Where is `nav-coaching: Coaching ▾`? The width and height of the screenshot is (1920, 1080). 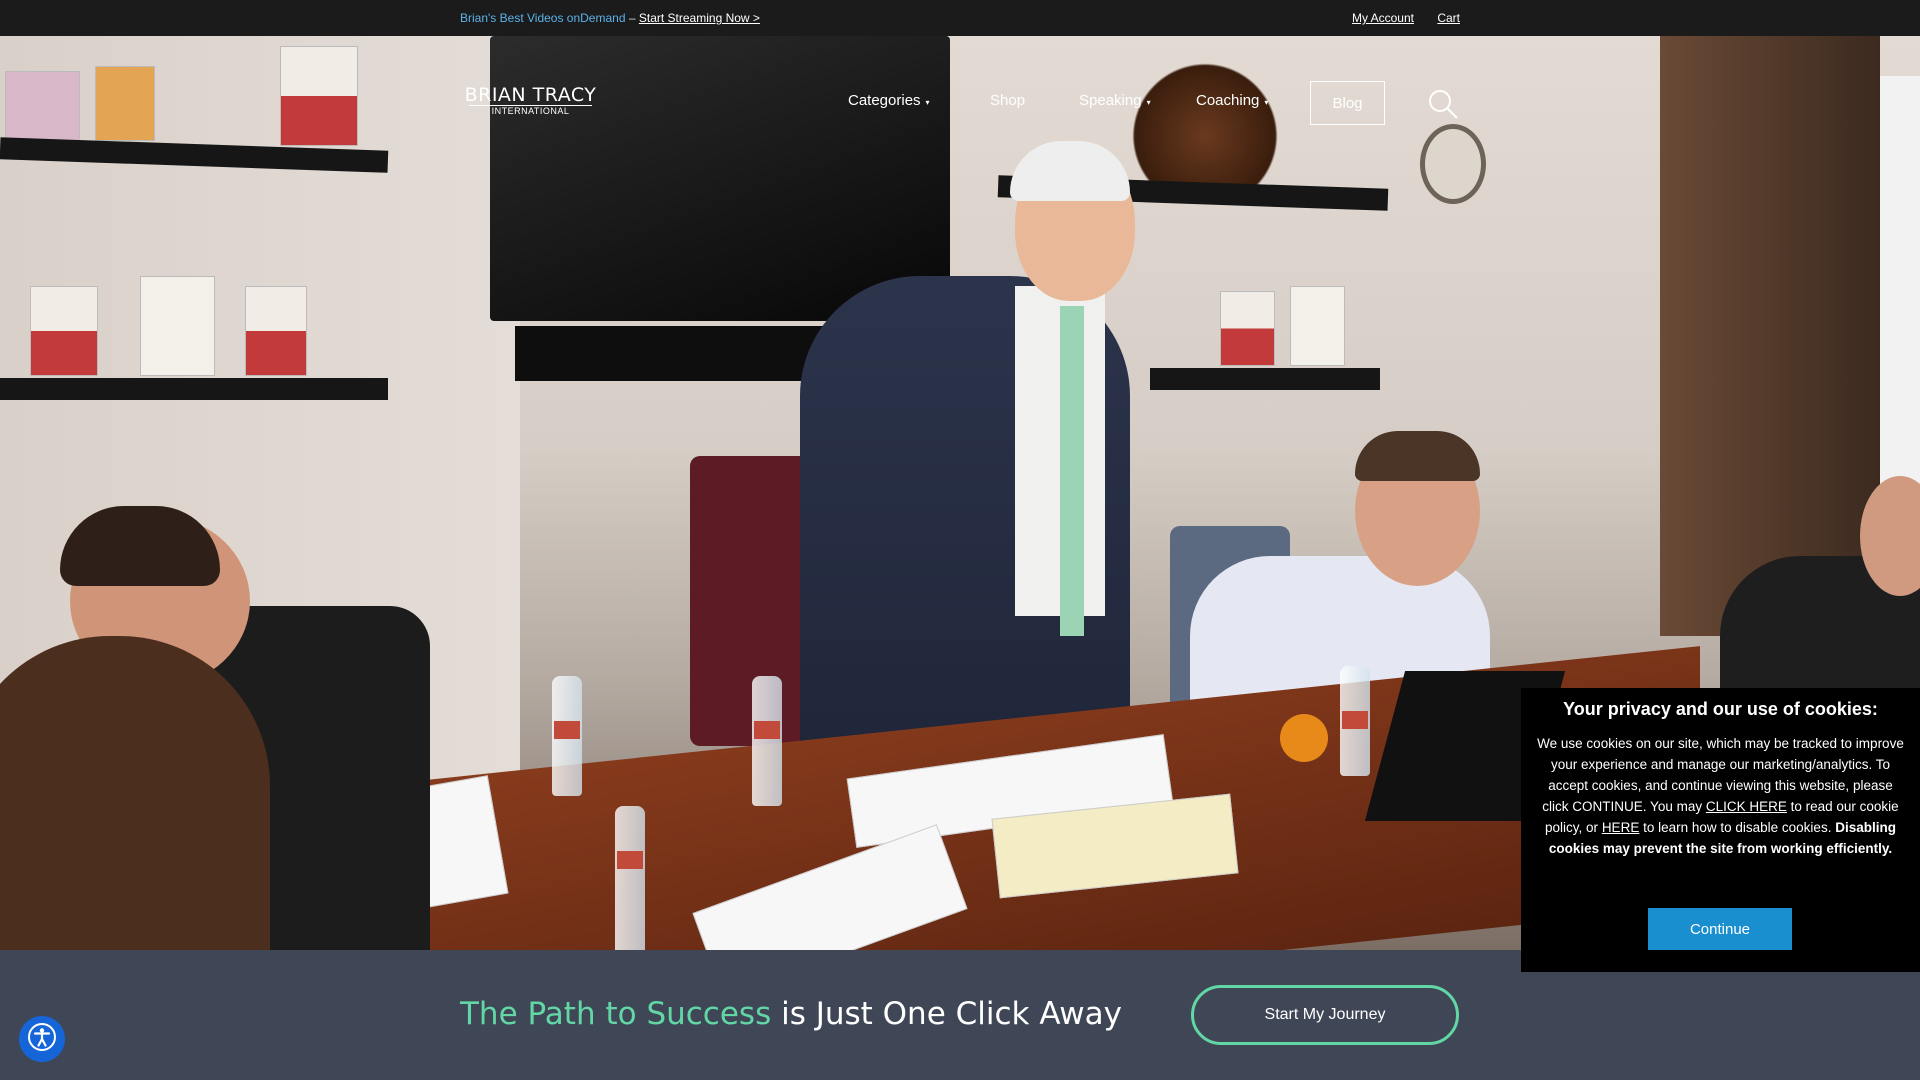 nav-coaching: Coaching ▾ is located at coordinates (1232, 100).